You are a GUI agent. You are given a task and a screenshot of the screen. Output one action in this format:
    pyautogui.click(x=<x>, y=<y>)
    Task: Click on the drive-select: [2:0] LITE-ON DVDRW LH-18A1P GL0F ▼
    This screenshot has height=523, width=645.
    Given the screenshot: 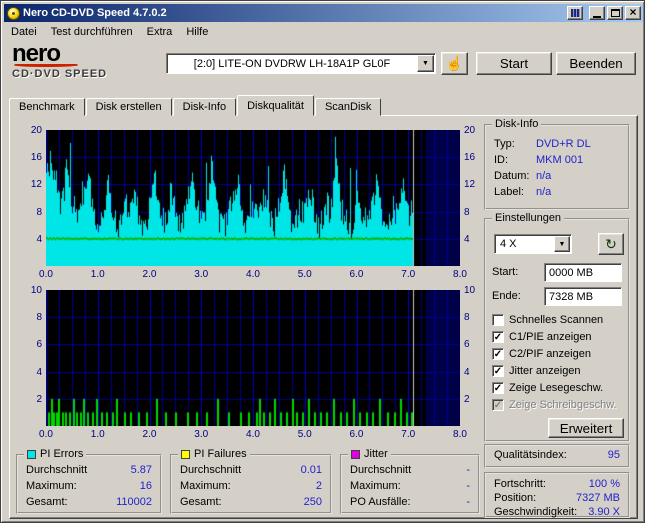 What is the action you would take?
    pyautogui.click(x=301, y=63)
    